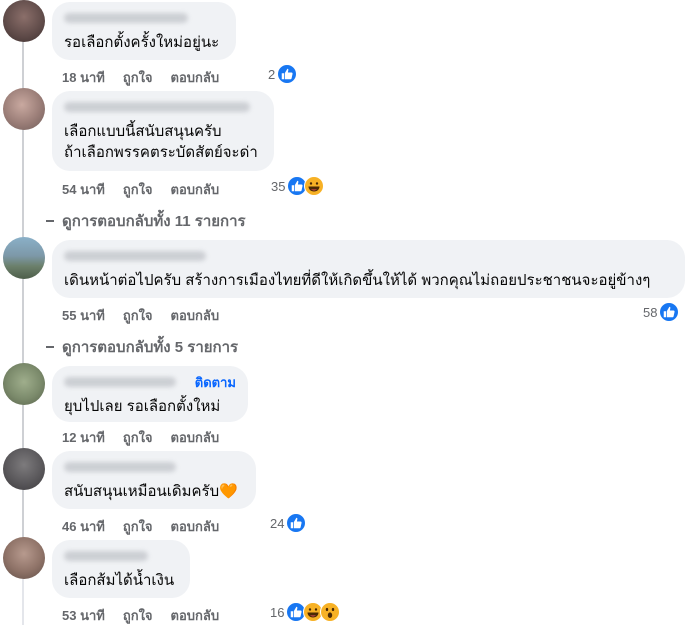  Describe the element at coordinates (142, 42) in the screenshot. I see `comment-text: รอเลือกตั้งครั้งใหม่อยู่นะ` at that location.